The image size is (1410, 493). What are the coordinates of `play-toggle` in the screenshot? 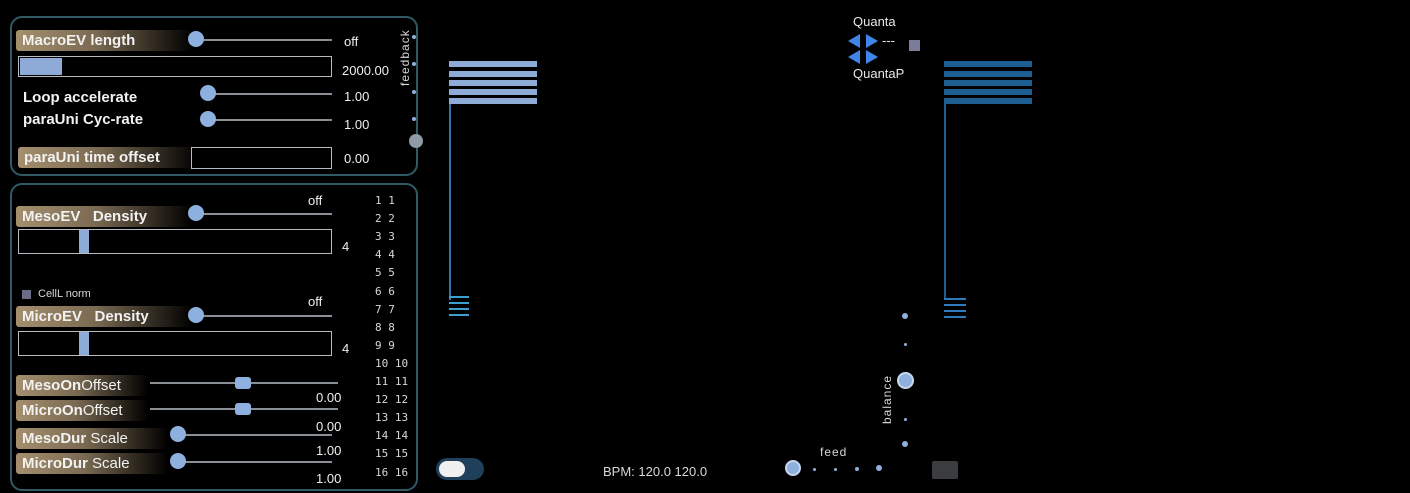 It's located at (460, 469).